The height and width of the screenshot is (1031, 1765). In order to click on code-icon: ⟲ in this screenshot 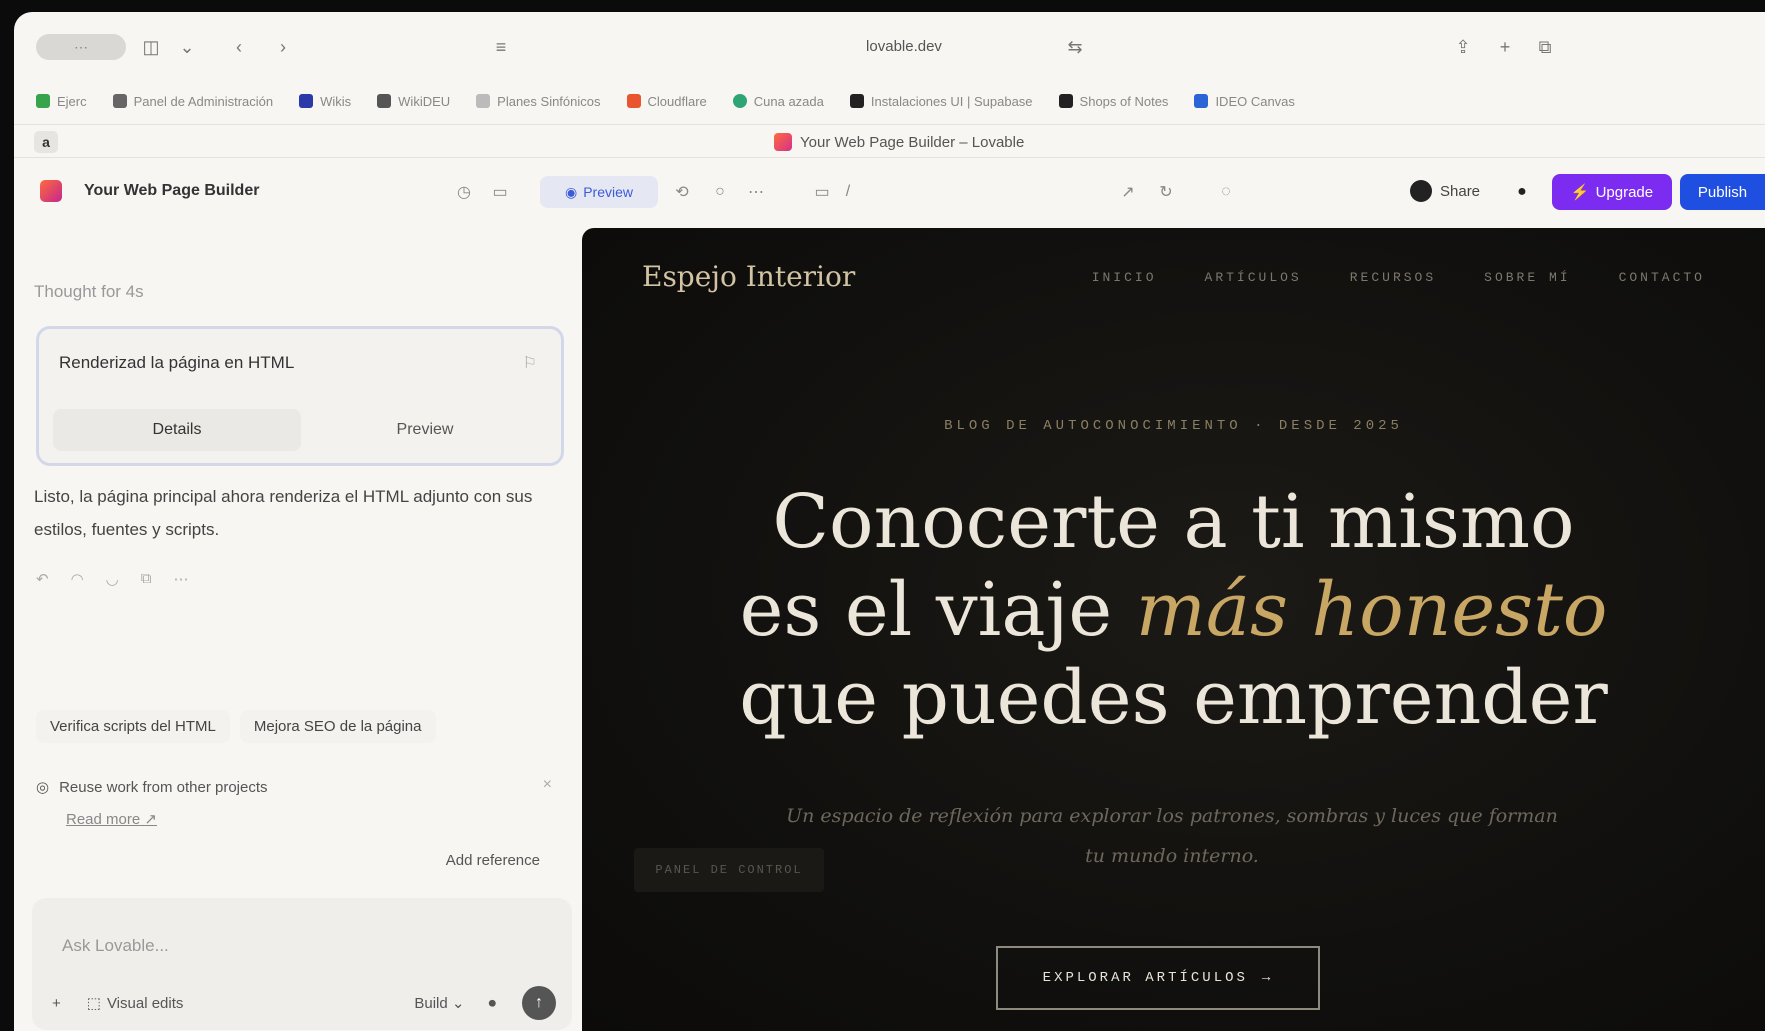, I will do `click(682, 192)`.